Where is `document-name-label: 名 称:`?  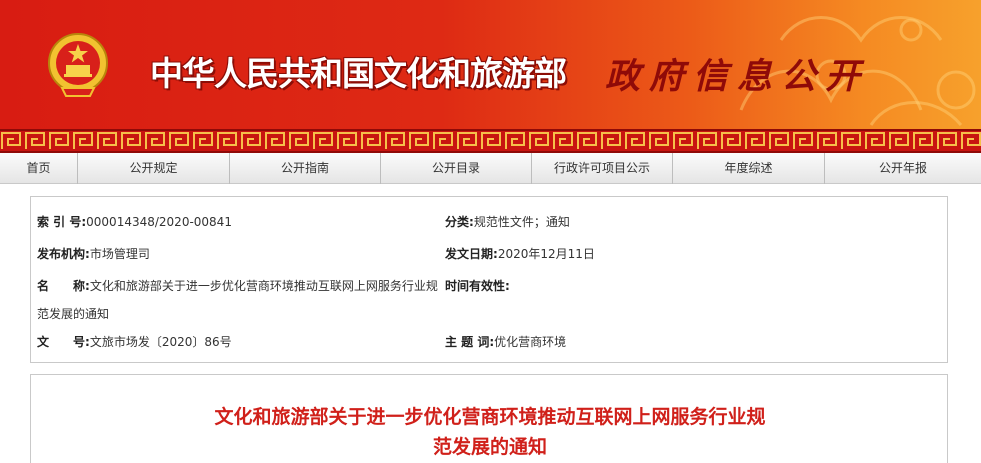
document-name-label: 名 称: is located at coordinates (63, 286).